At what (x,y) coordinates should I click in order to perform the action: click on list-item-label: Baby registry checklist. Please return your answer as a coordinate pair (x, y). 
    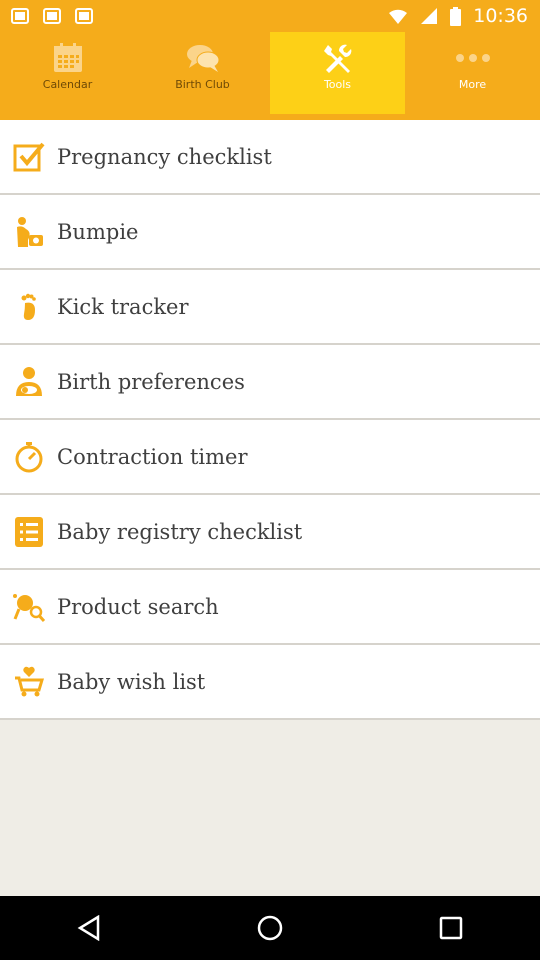
    Looking at the image, I should click on (180, 531).